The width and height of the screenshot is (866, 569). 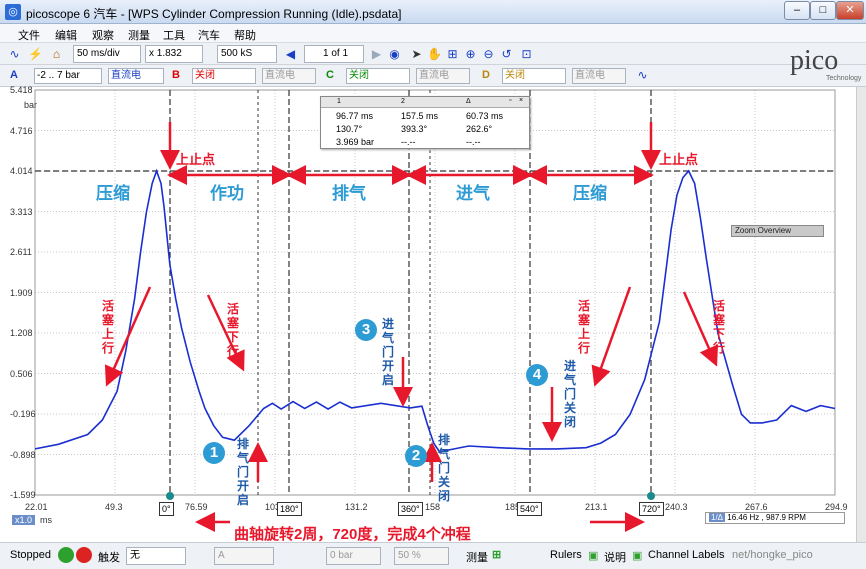 I want to click on page-field: 1 of 1, so click(x=334, y=54).